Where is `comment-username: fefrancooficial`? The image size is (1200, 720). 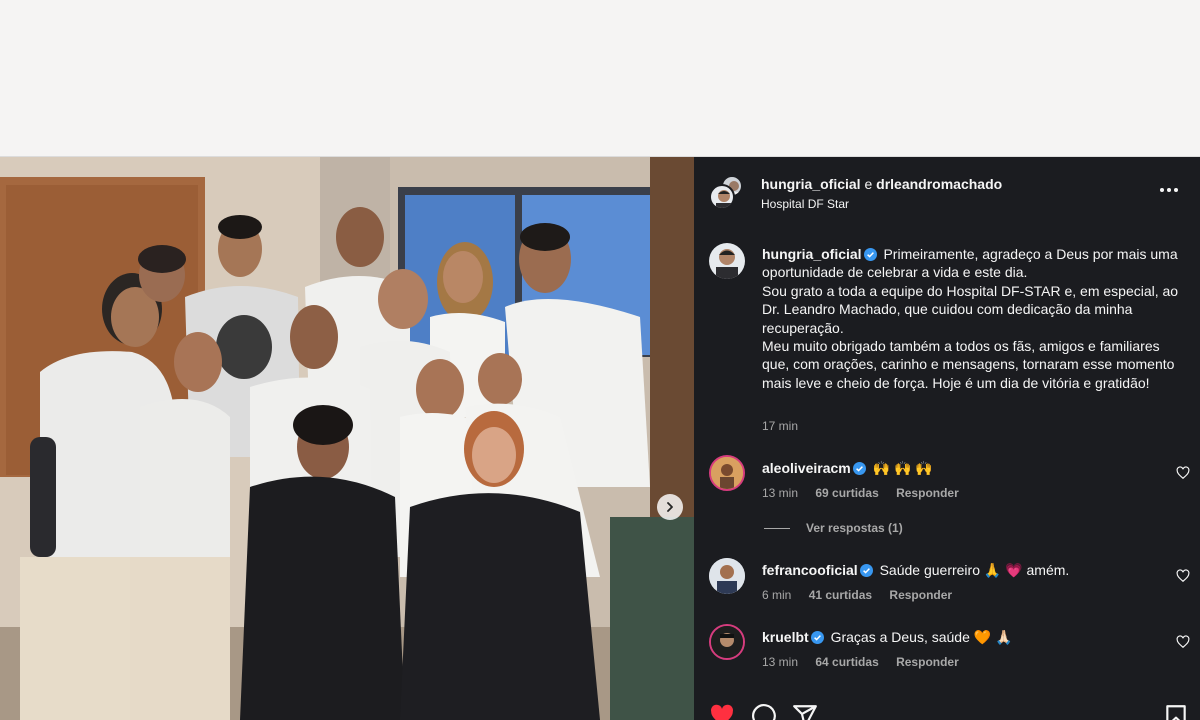
comment-username: fefrancooficial is located at coordinates (810, 570).